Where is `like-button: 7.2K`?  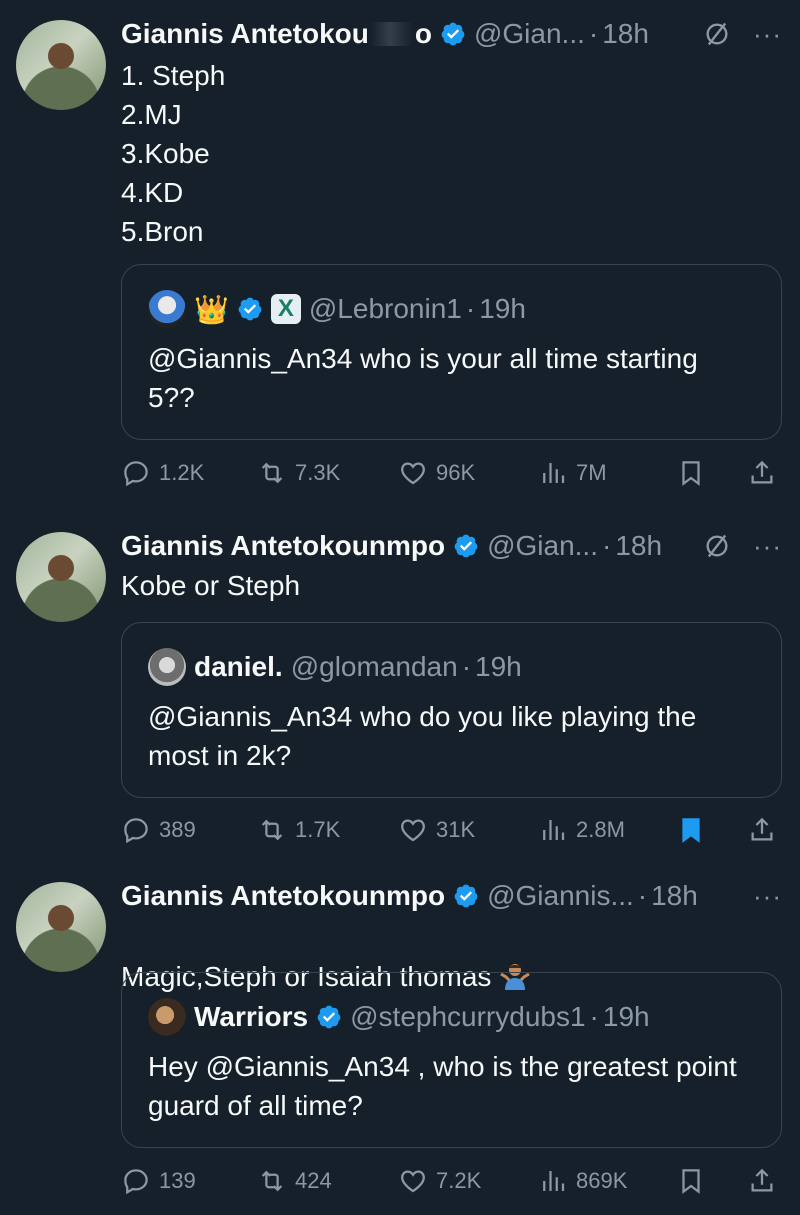
like-button: 7.2K is located at coordinates (439, 1181).